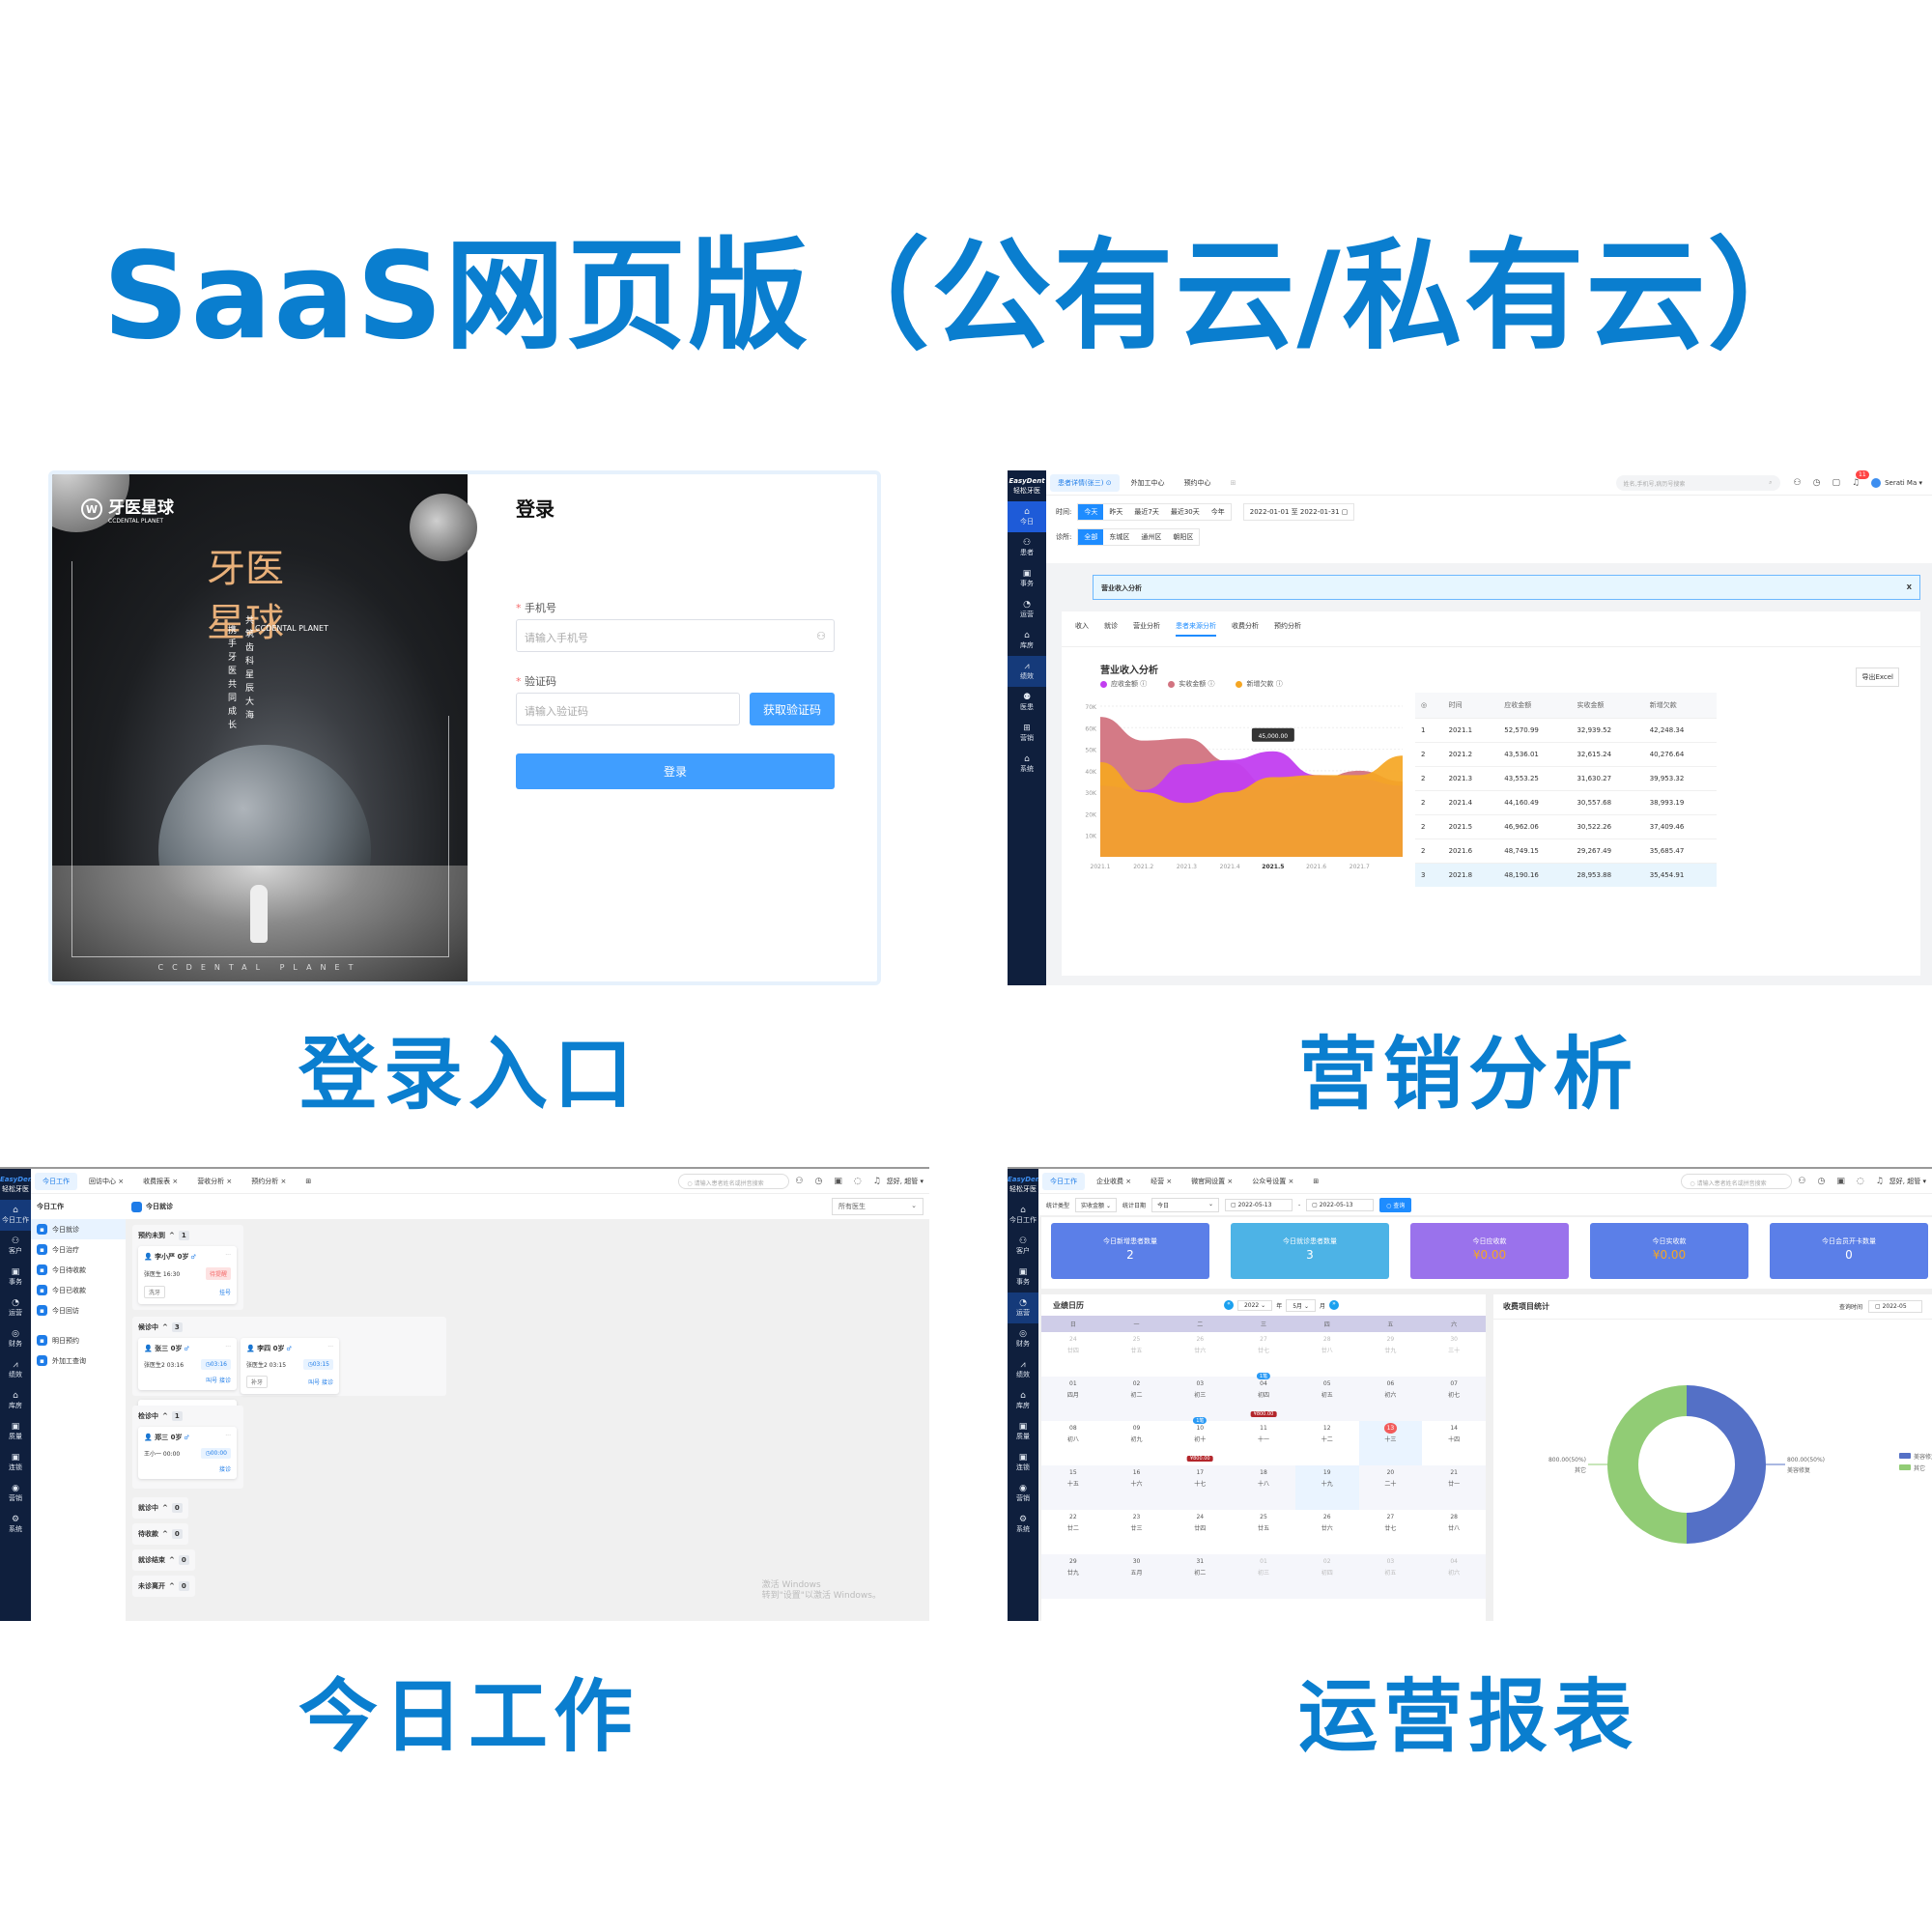 This screenshot has width=1932, height=1932. Describe the element at coordinates (290, 1366) in the screenshot. I see `patient-card: 👤 李四 0岁 ♂ ··· 张医生2 03:15 ◷03:15 补牙 叫号 接诊` at that location.